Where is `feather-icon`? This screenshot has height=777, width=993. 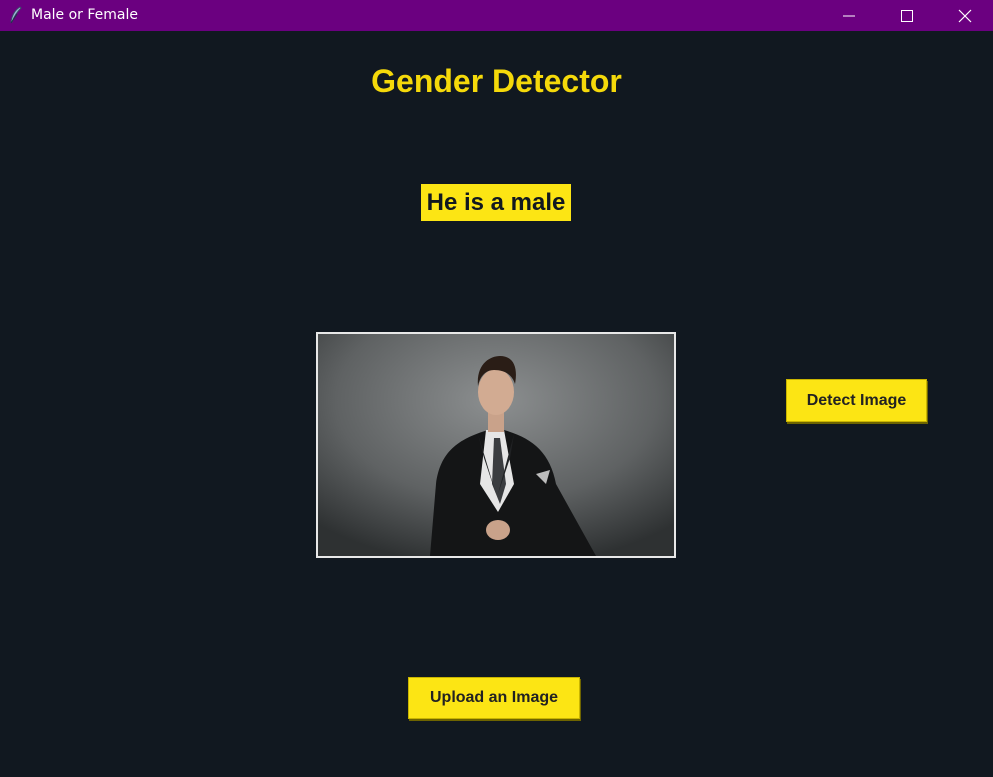
feather-icon is located at coordinates (16, 15).